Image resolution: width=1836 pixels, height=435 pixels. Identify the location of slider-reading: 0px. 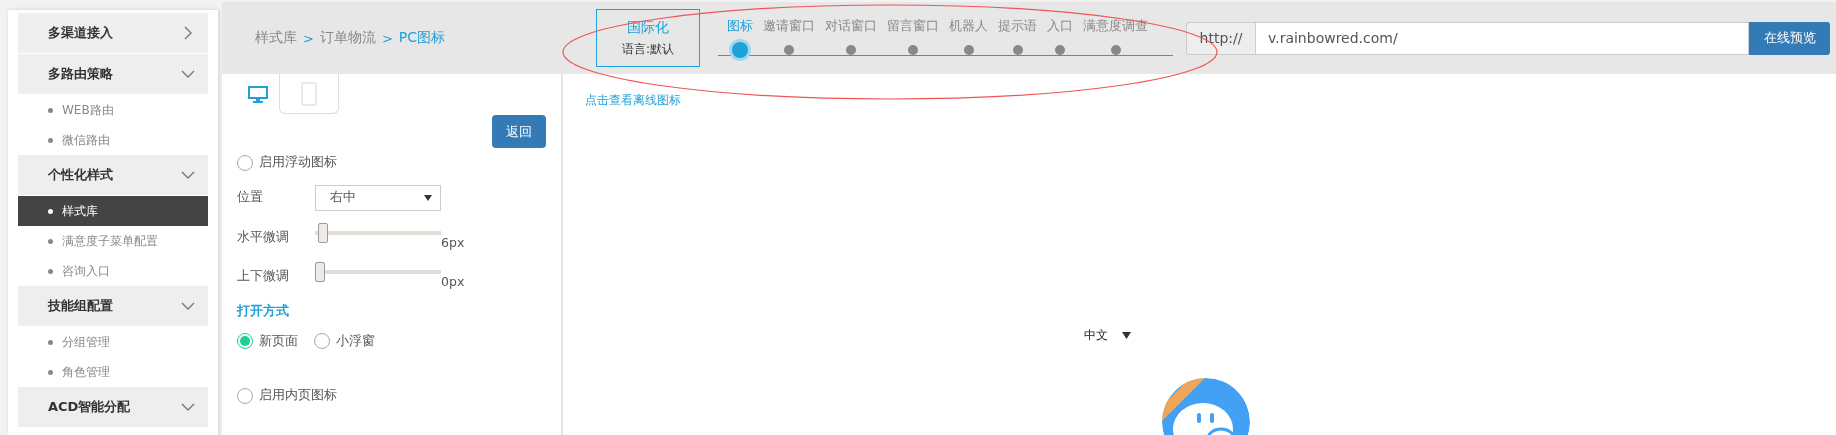
(453, 282).